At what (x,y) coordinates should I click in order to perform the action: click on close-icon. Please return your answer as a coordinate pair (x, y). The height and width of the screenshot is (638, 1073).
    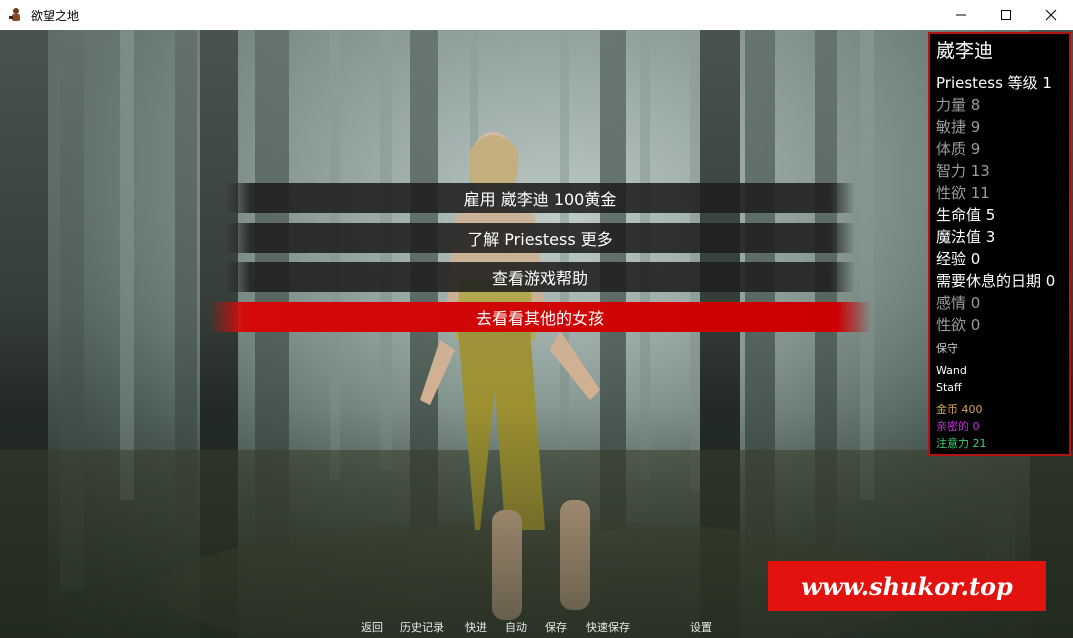
    Looking at the image, I should click on (1050, 15).